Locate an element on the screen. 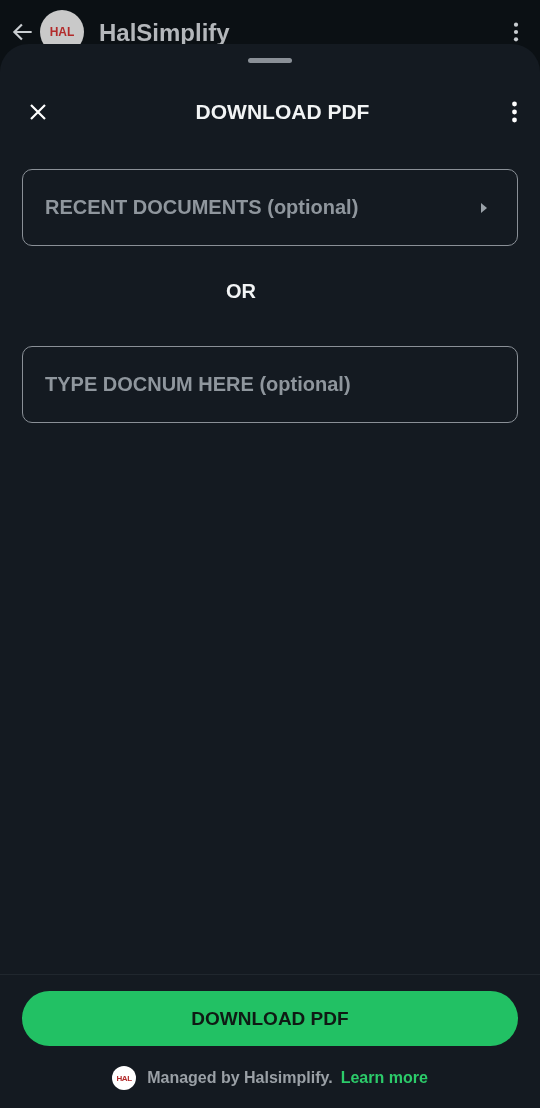  app-title: HalSimplify is located at coordinates (165, 33).